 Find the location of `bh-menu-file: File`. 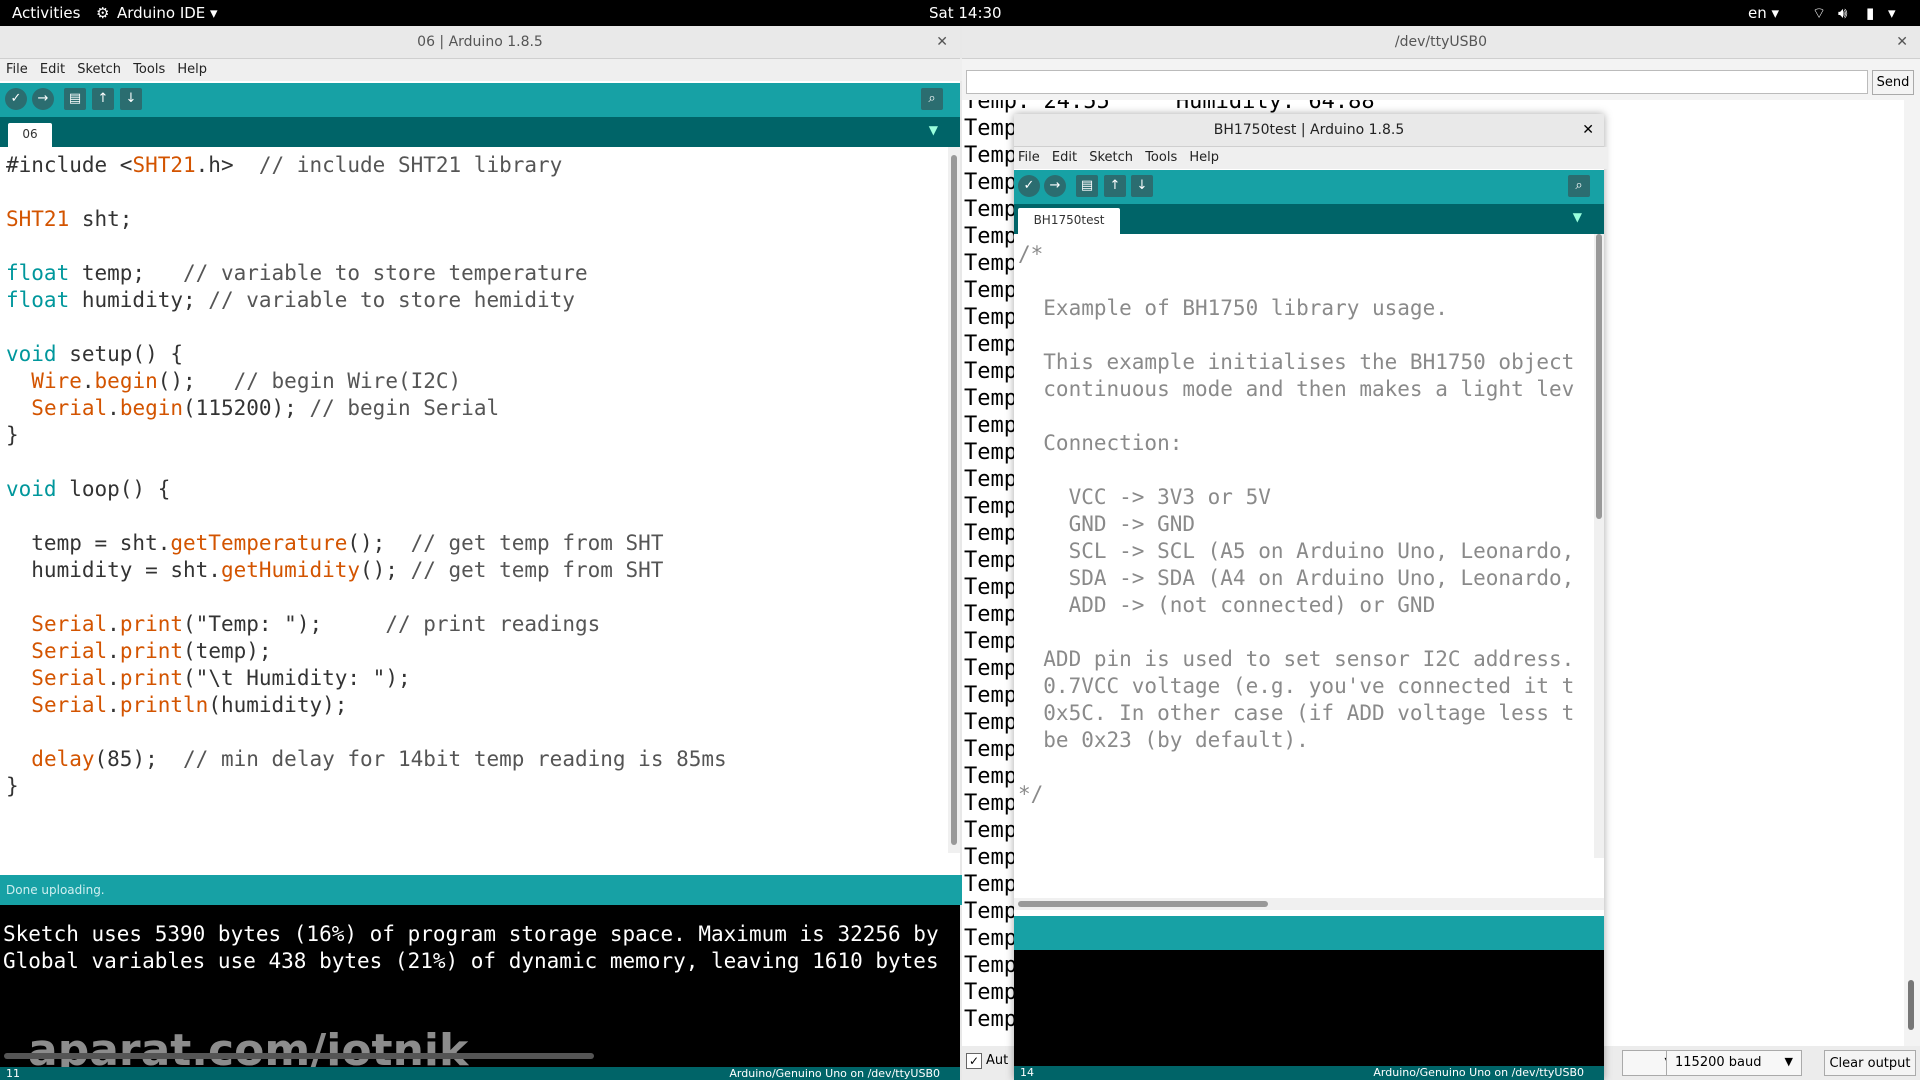

bh-menu-file: File is located at coordinates (1029, 157).